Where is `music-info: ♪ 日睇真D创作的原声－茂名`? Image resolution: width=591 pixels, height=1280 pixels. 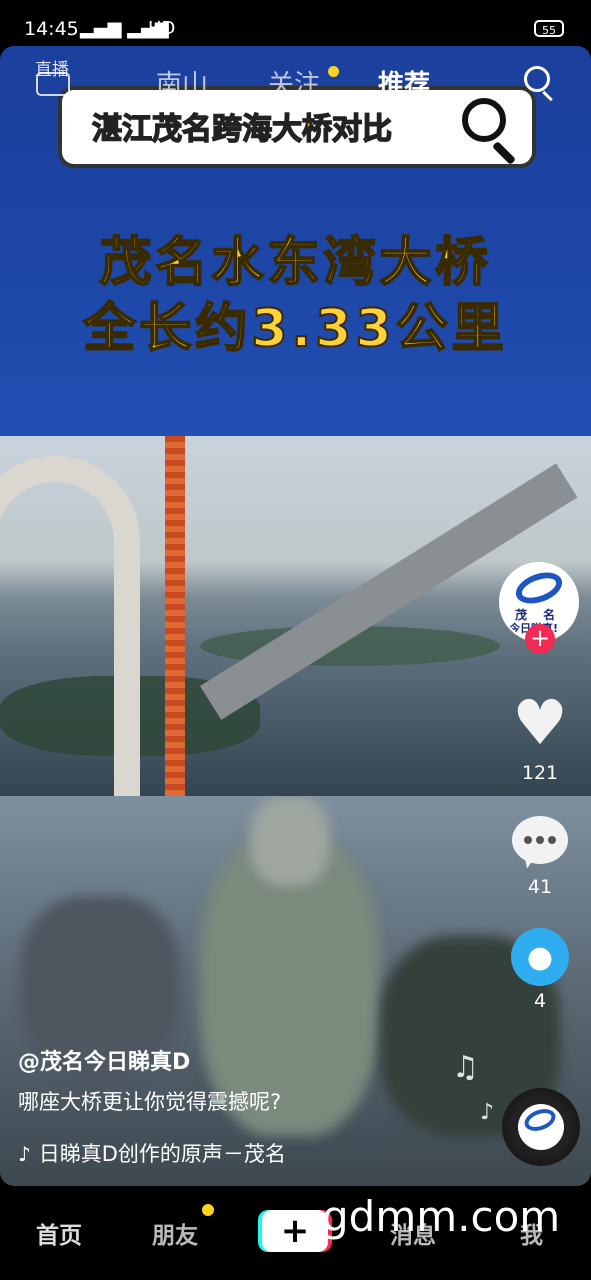 music-info: ♪ 日睇真D创作的原声－茂名 is located at coordinates (152, 1153).